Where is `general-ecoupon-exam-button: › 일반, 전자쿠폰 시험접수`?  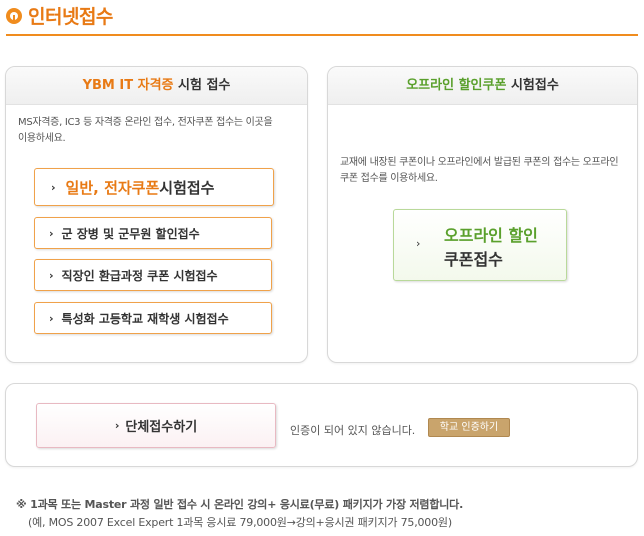 general-ecoupon-exam-button: › 일반, 전자쿠폰 시험접수 is located at coordinates (154, 187).